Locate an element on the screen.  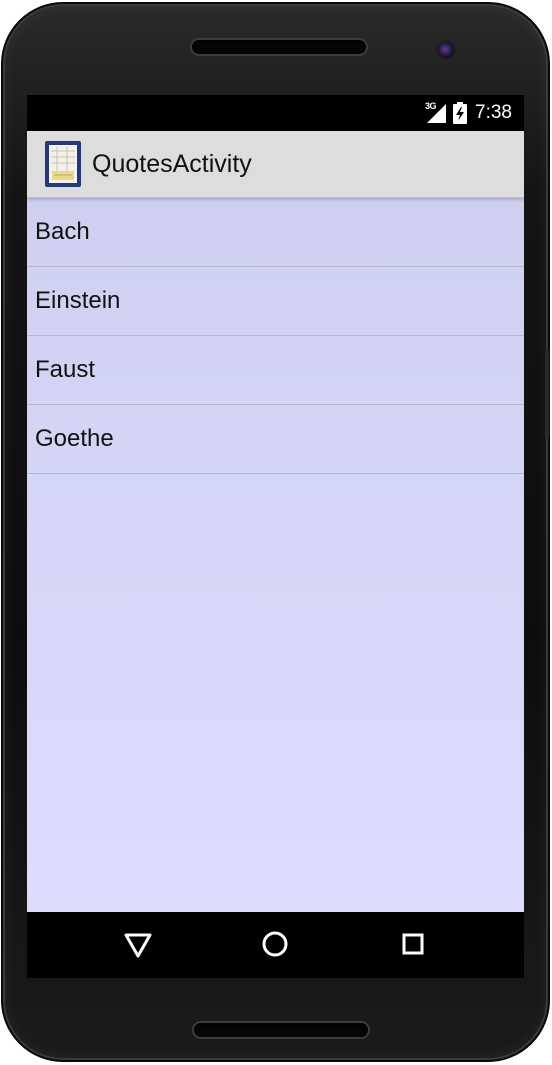
bottom-speaker is located at coordinates (281, 1030).